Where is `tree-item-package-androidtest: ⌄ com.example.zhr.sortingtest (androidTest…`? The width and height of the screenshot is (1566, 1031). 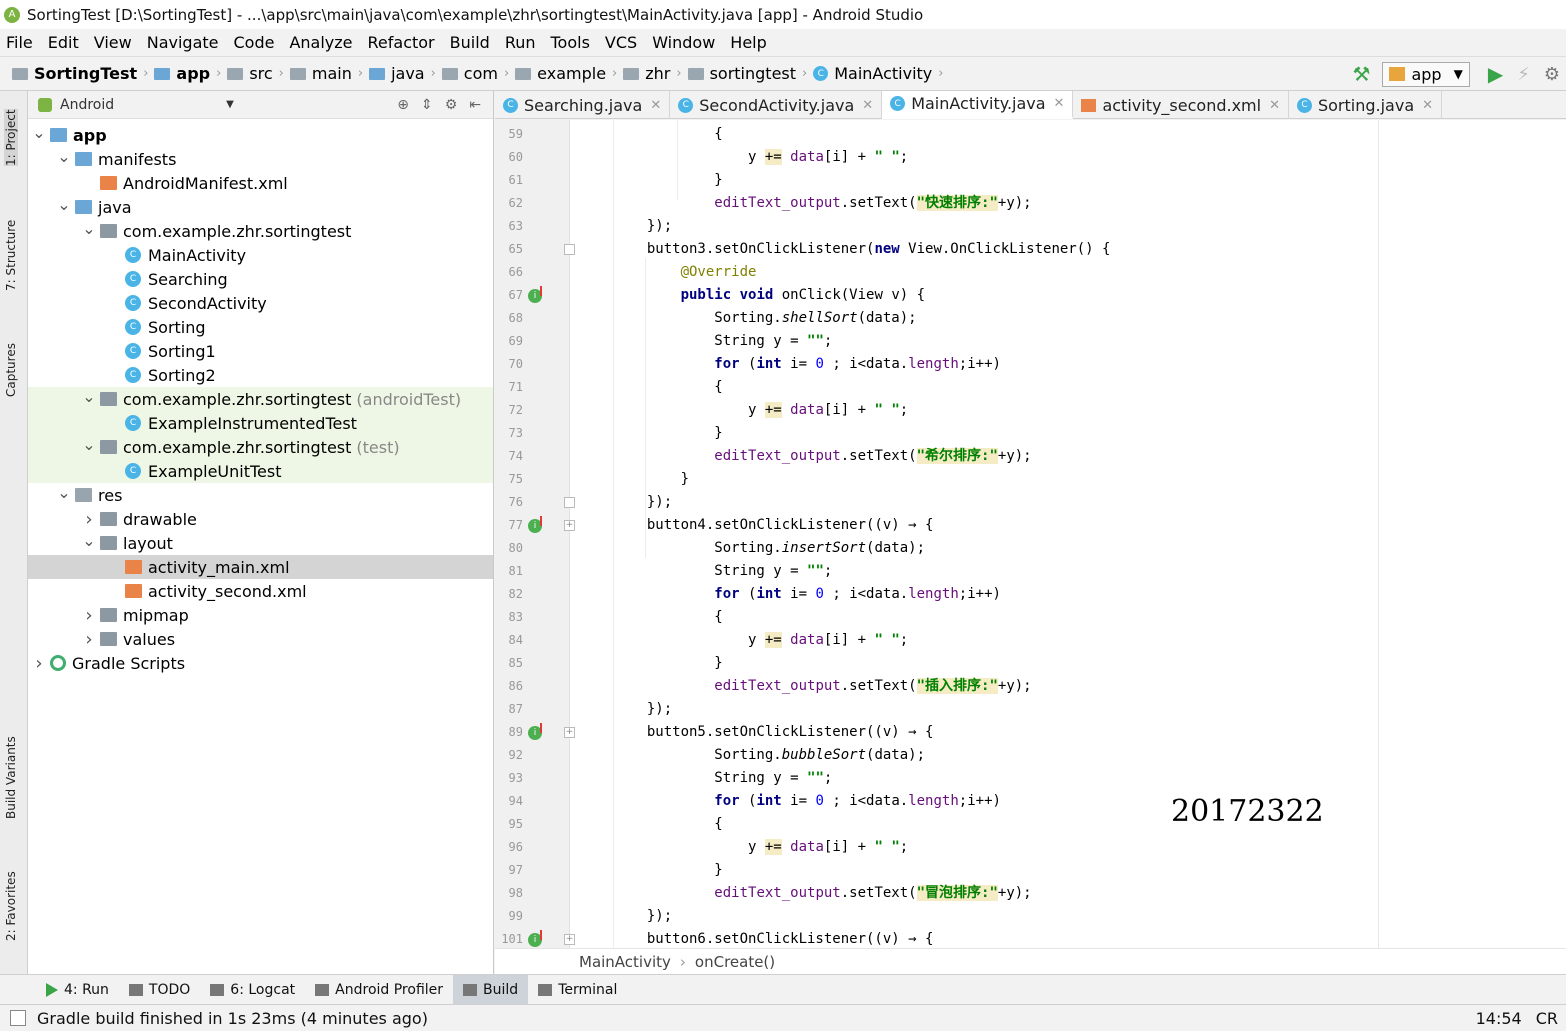
tree-item-package-androidtest: ⌄ com.example.zhr.sortingtest (androidTest… is located at coordinates (260, 399).